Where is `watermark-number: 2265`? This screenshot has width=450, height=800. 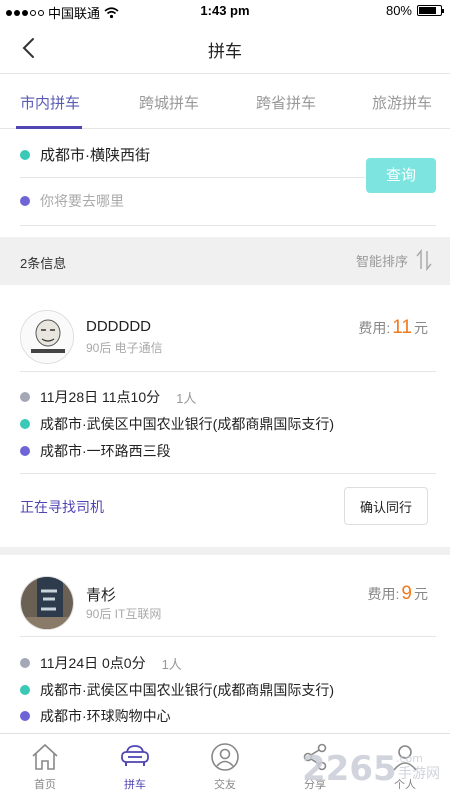
watermark-number: 2265 is located at coordinates (349, 769).